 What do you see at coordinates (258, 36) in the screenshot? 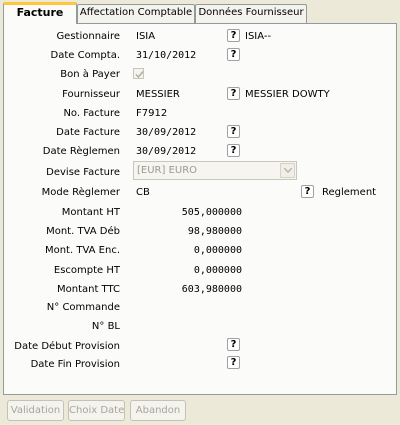
I see `gestionnaire-name: ISIA--` at bounding box center [258, 36].